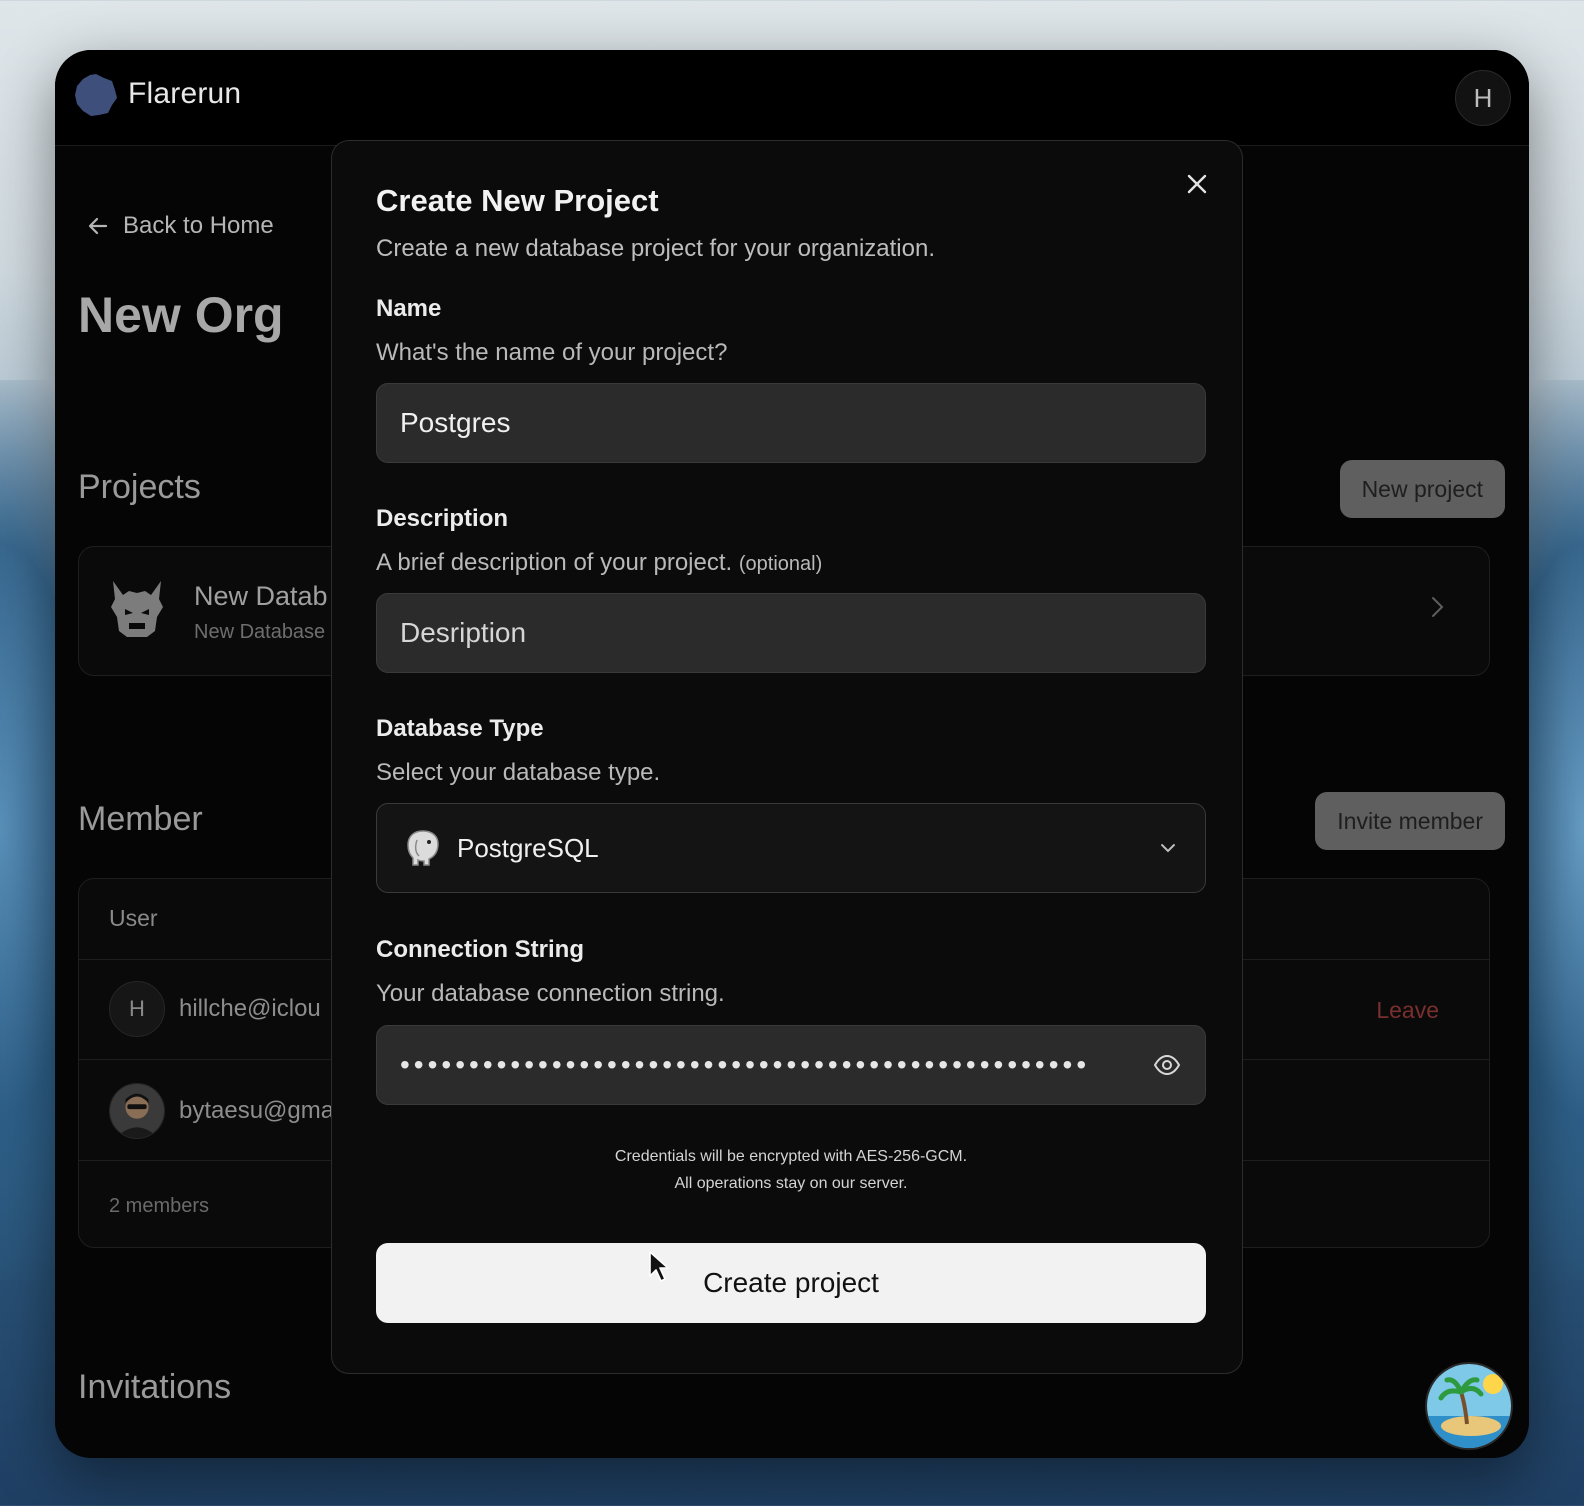 Image resolution: width=1584 pixels, height=1506 pixels. Describe the element at coordinates (1422, 489) in the screenshot. I see `new-project-button: New project` at that location.